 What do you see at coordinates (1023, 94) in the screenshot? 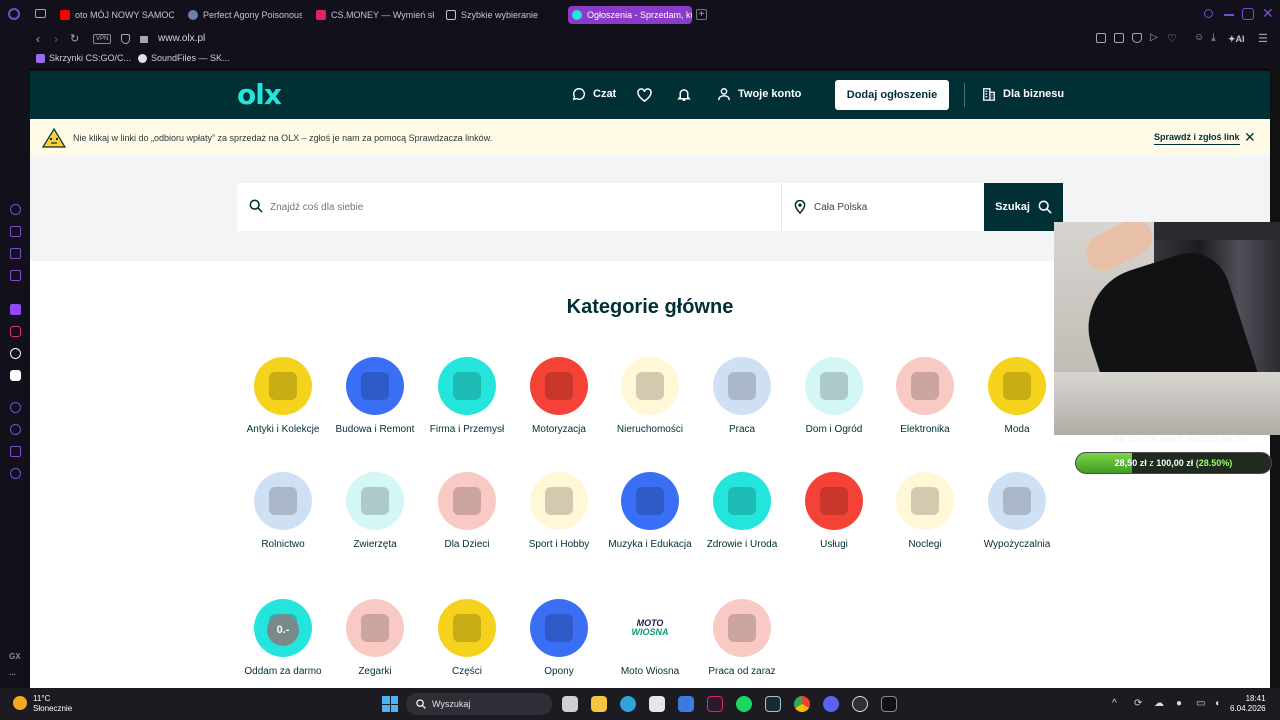
I see `business-link: Dla biznesu` at bounding box center [1023, 94].